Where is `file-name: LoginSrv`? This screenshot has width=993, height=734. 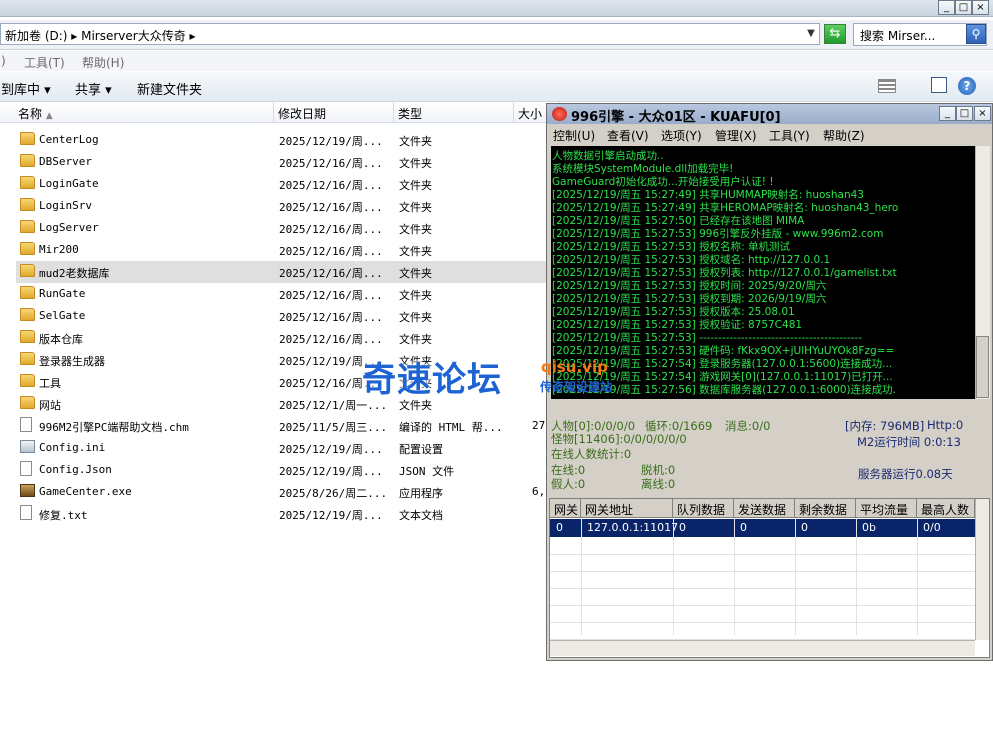
file-name: LoginSrv is located at coordinates (65, 205).